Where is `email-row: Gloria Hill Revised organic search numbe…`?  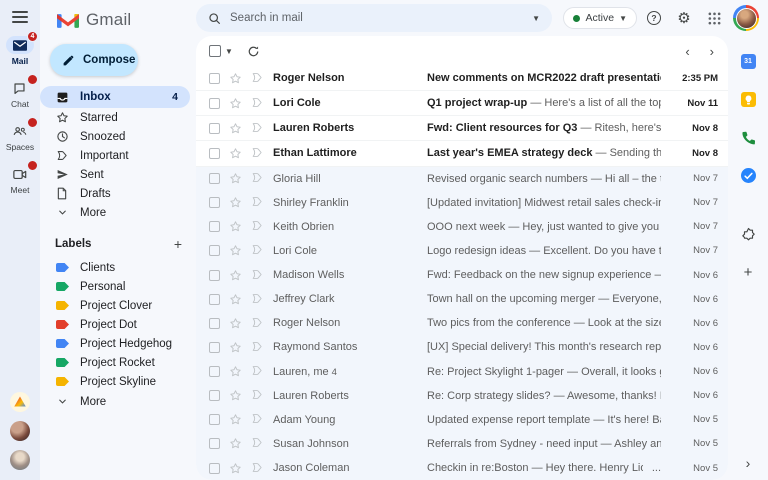
email-row: Gloria Hill Revised organic search numbe… is located at coordinates (462, 178).